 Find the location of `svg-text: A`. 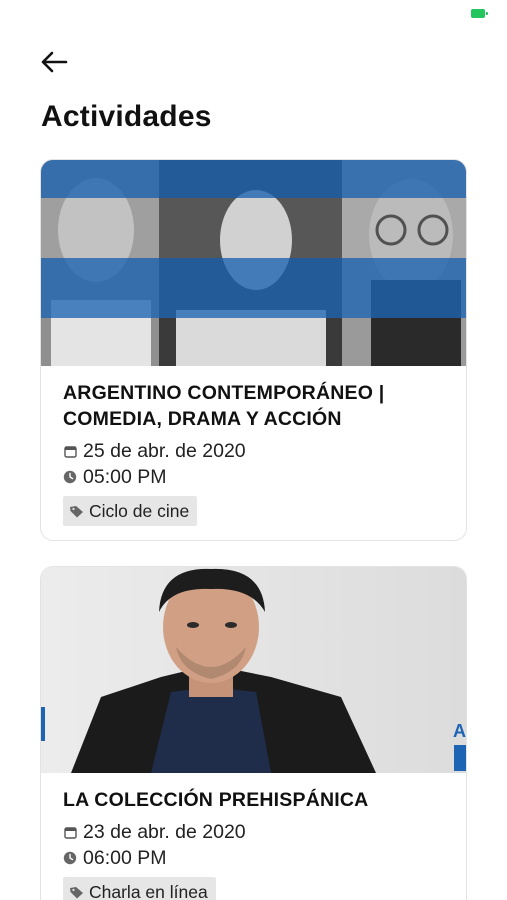

svg-text: A is located at coordinates (459, 731).